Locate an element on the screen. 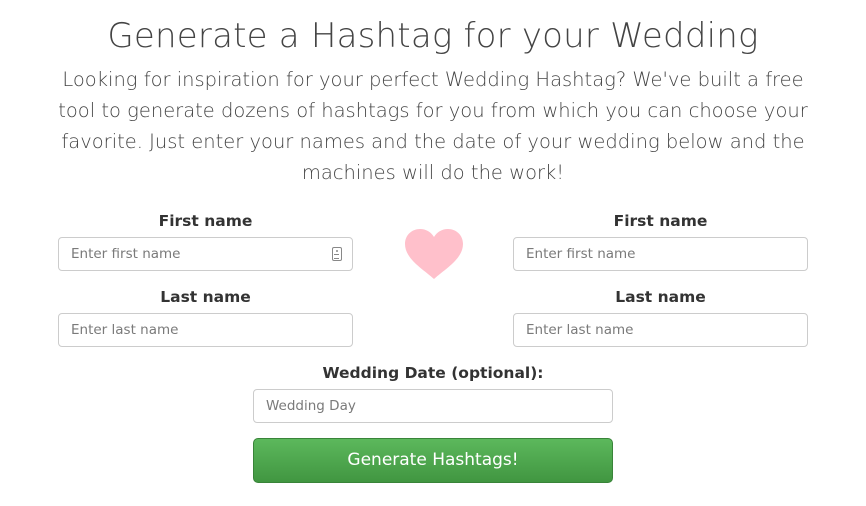 The image size is (866, 506). wedding-date-label: Wedding Date (optional): is located at coordinates (433, 373).